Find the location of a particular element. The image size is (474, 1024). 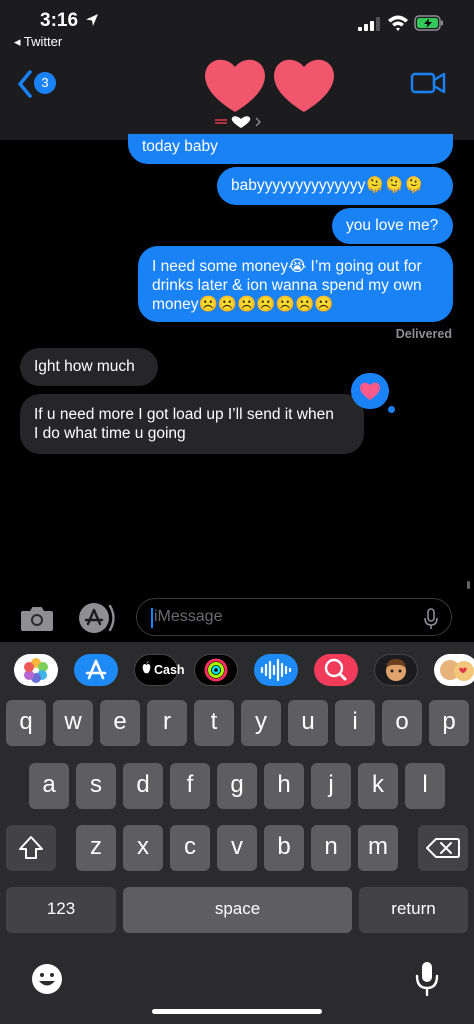

message-line: I need some money😭 I’m going out for is located at coordinates (287, 266).